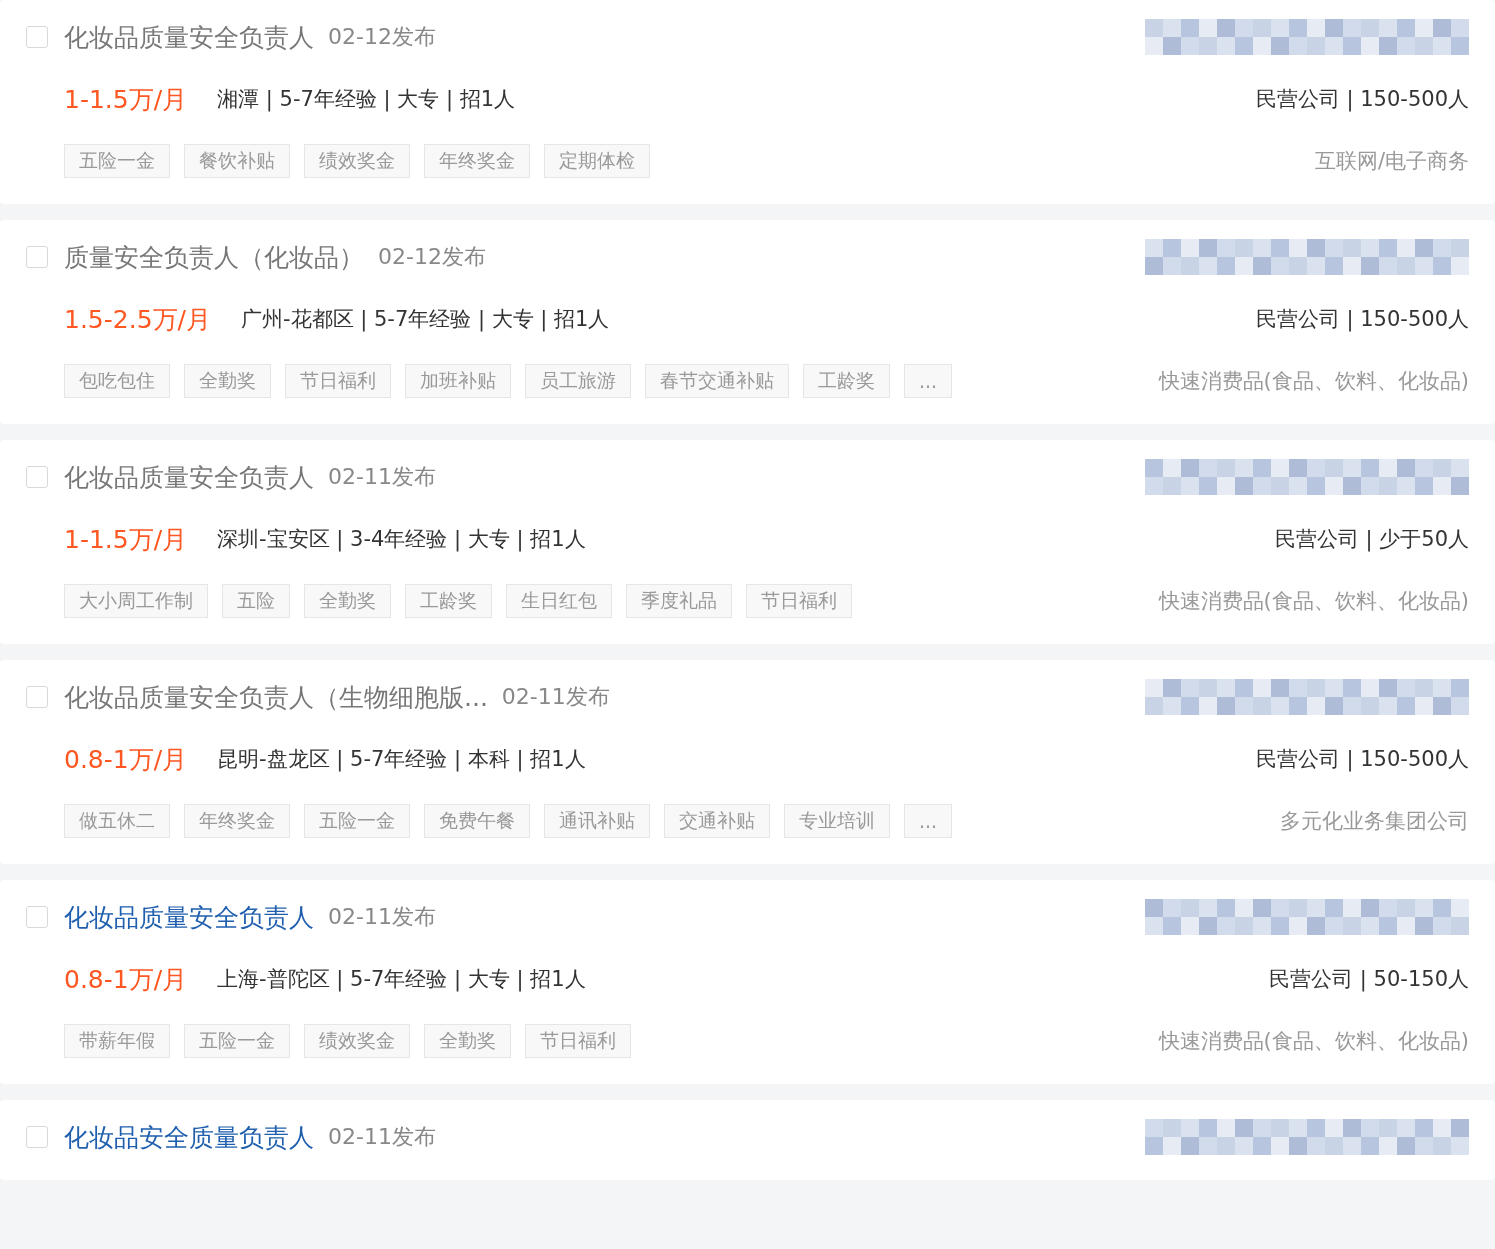 The image size is (1495, 1249). What do you see at coordinates (401, 539) in the screenshot?
I see `job-details: 深圳-宝安区 | 3-4年经验 | 大专 | 招1人` at bounding box center [401, 539].